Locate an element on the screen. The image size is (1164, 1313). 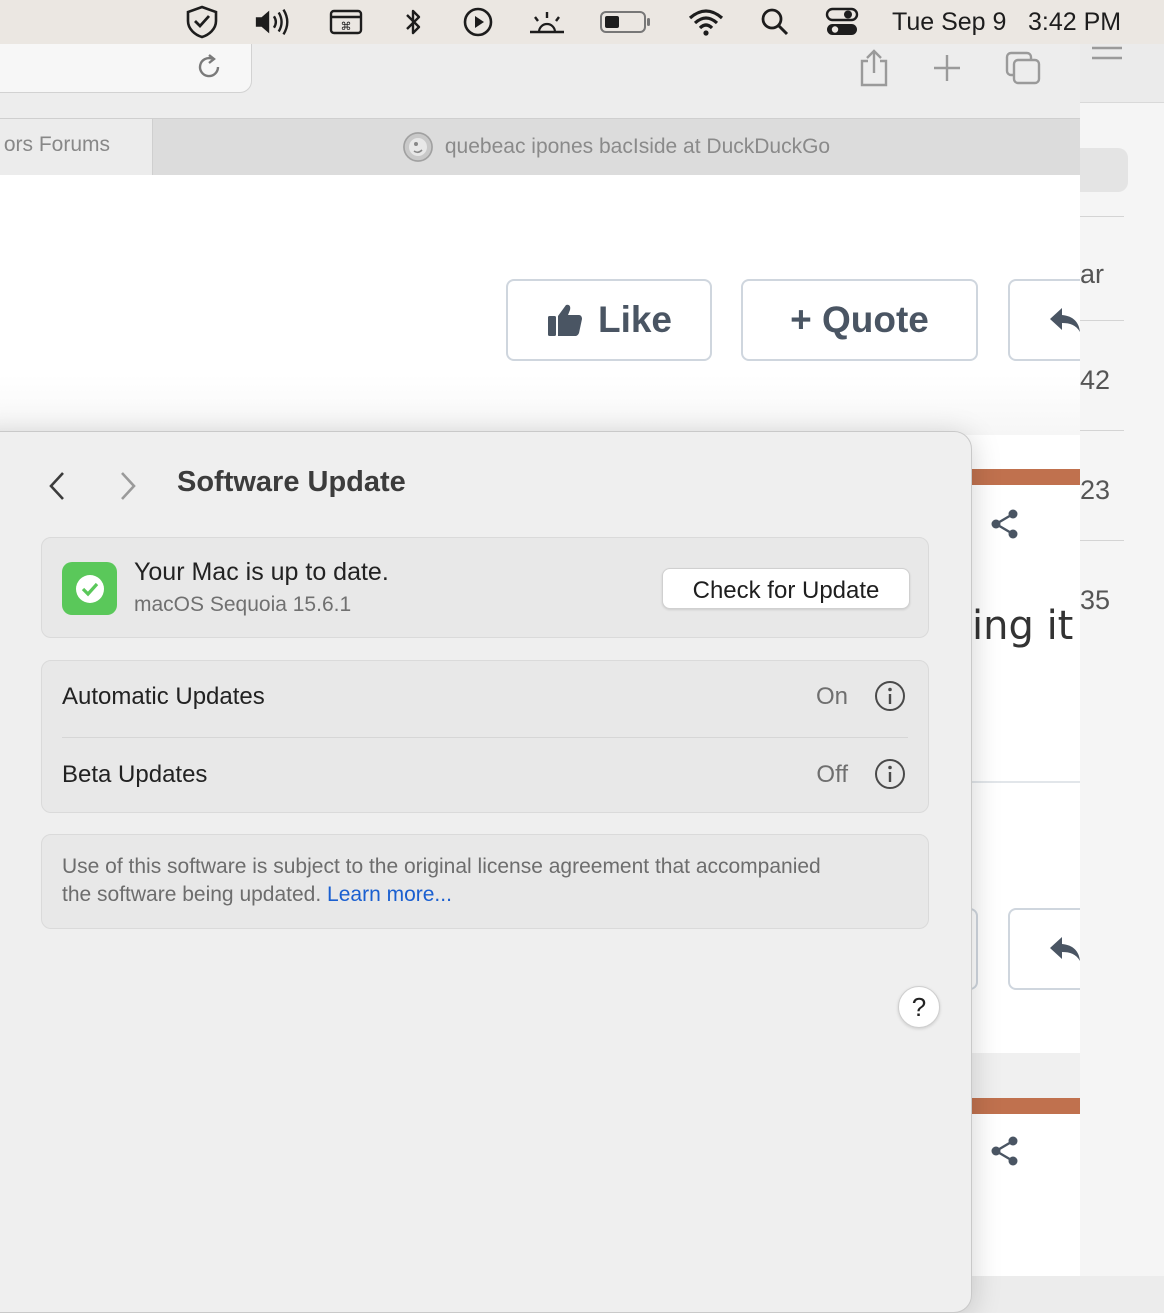
browser-toolbar is located at coordinates (540, 81).